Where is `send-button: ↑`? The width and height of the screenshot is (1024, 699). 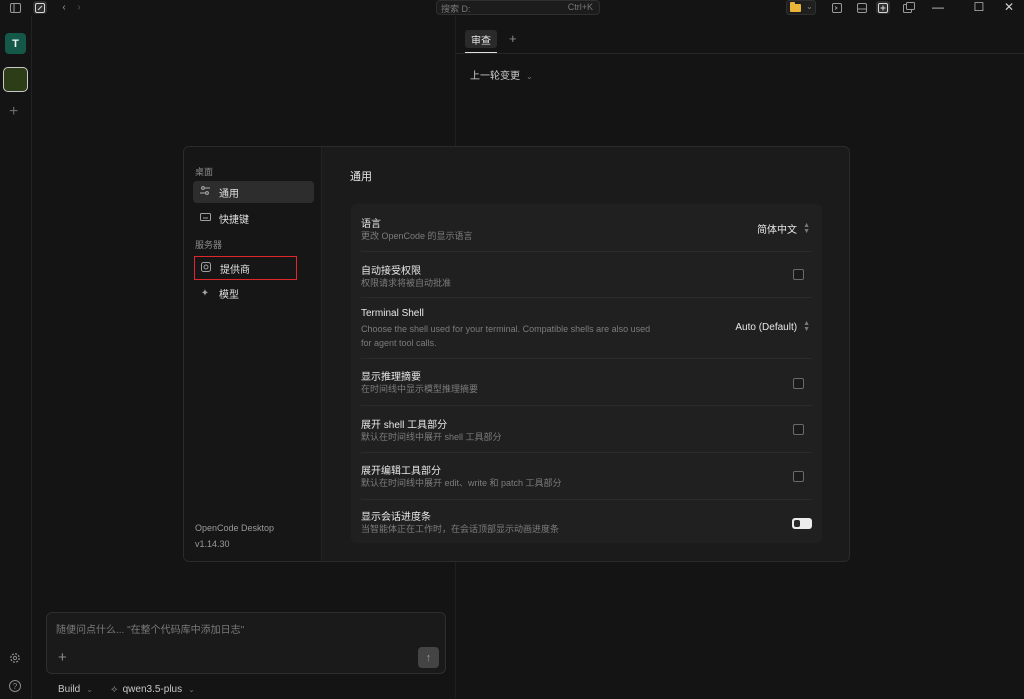
send-button: ↑ is located at coordinates (428, 657).